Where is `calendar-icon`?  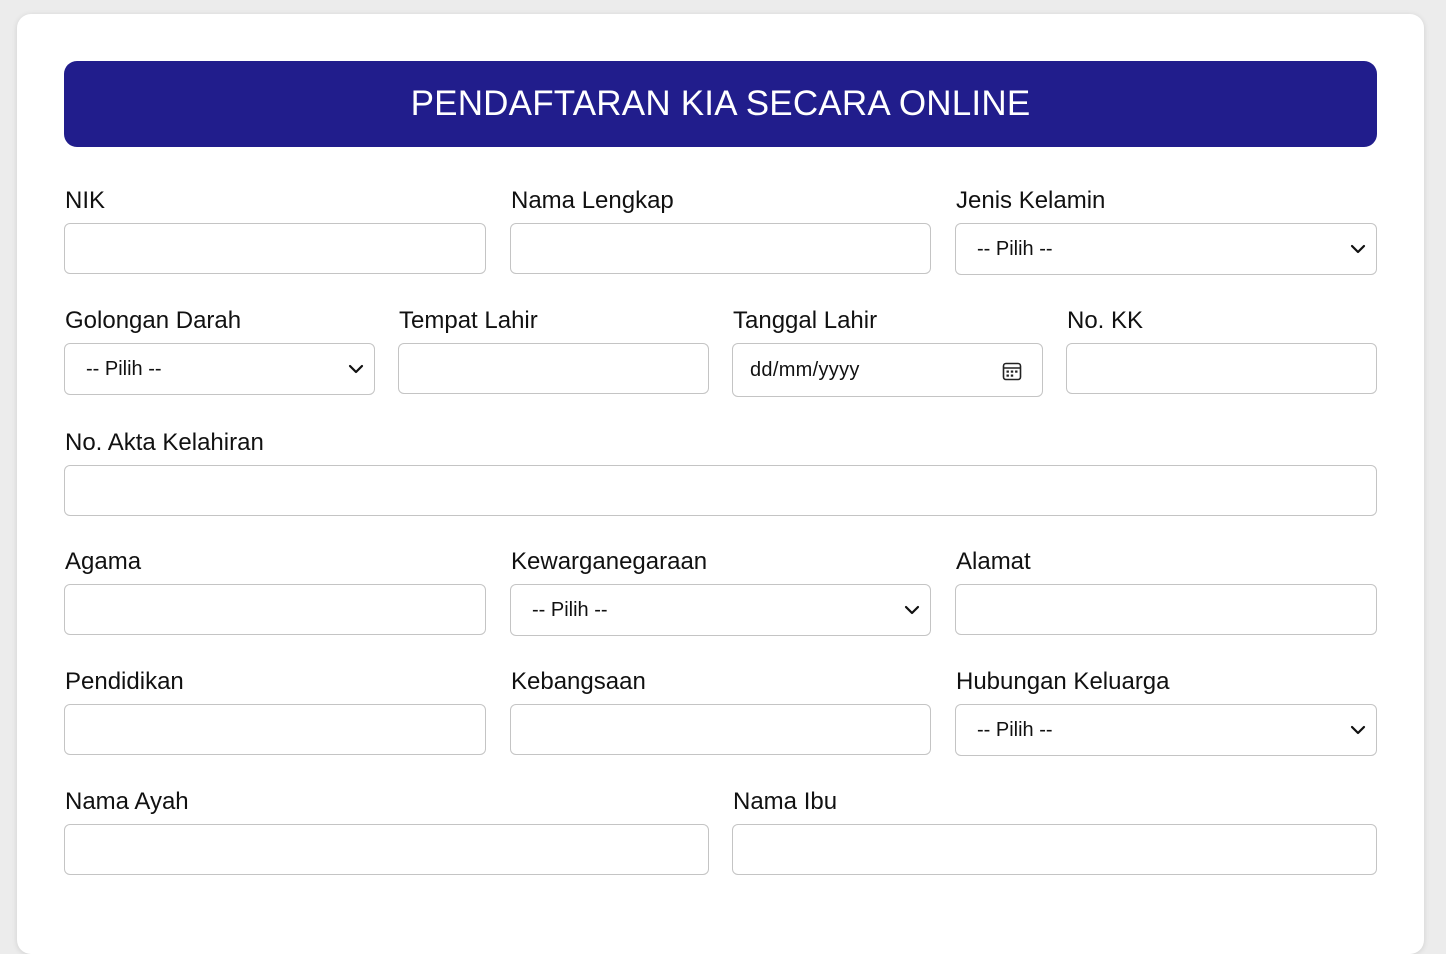
calendar-icon is located at coordinates (1012, 371).